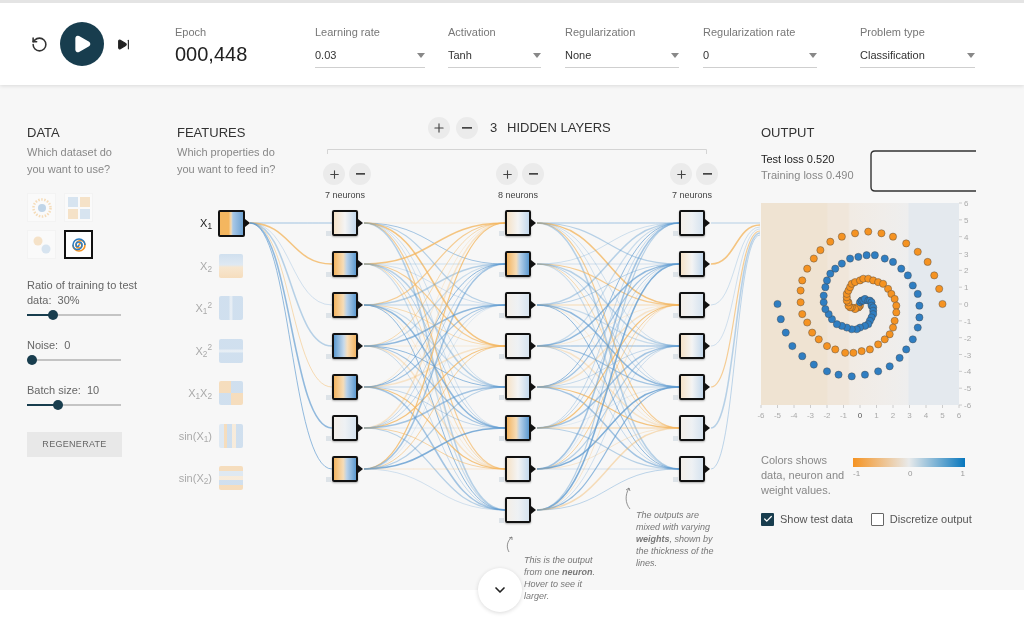 This screenshot has height=618, width=1024. Describe the element at coordinates (601, 32) in the screenshot. I see `dropdown-label: Regularization` at that location.